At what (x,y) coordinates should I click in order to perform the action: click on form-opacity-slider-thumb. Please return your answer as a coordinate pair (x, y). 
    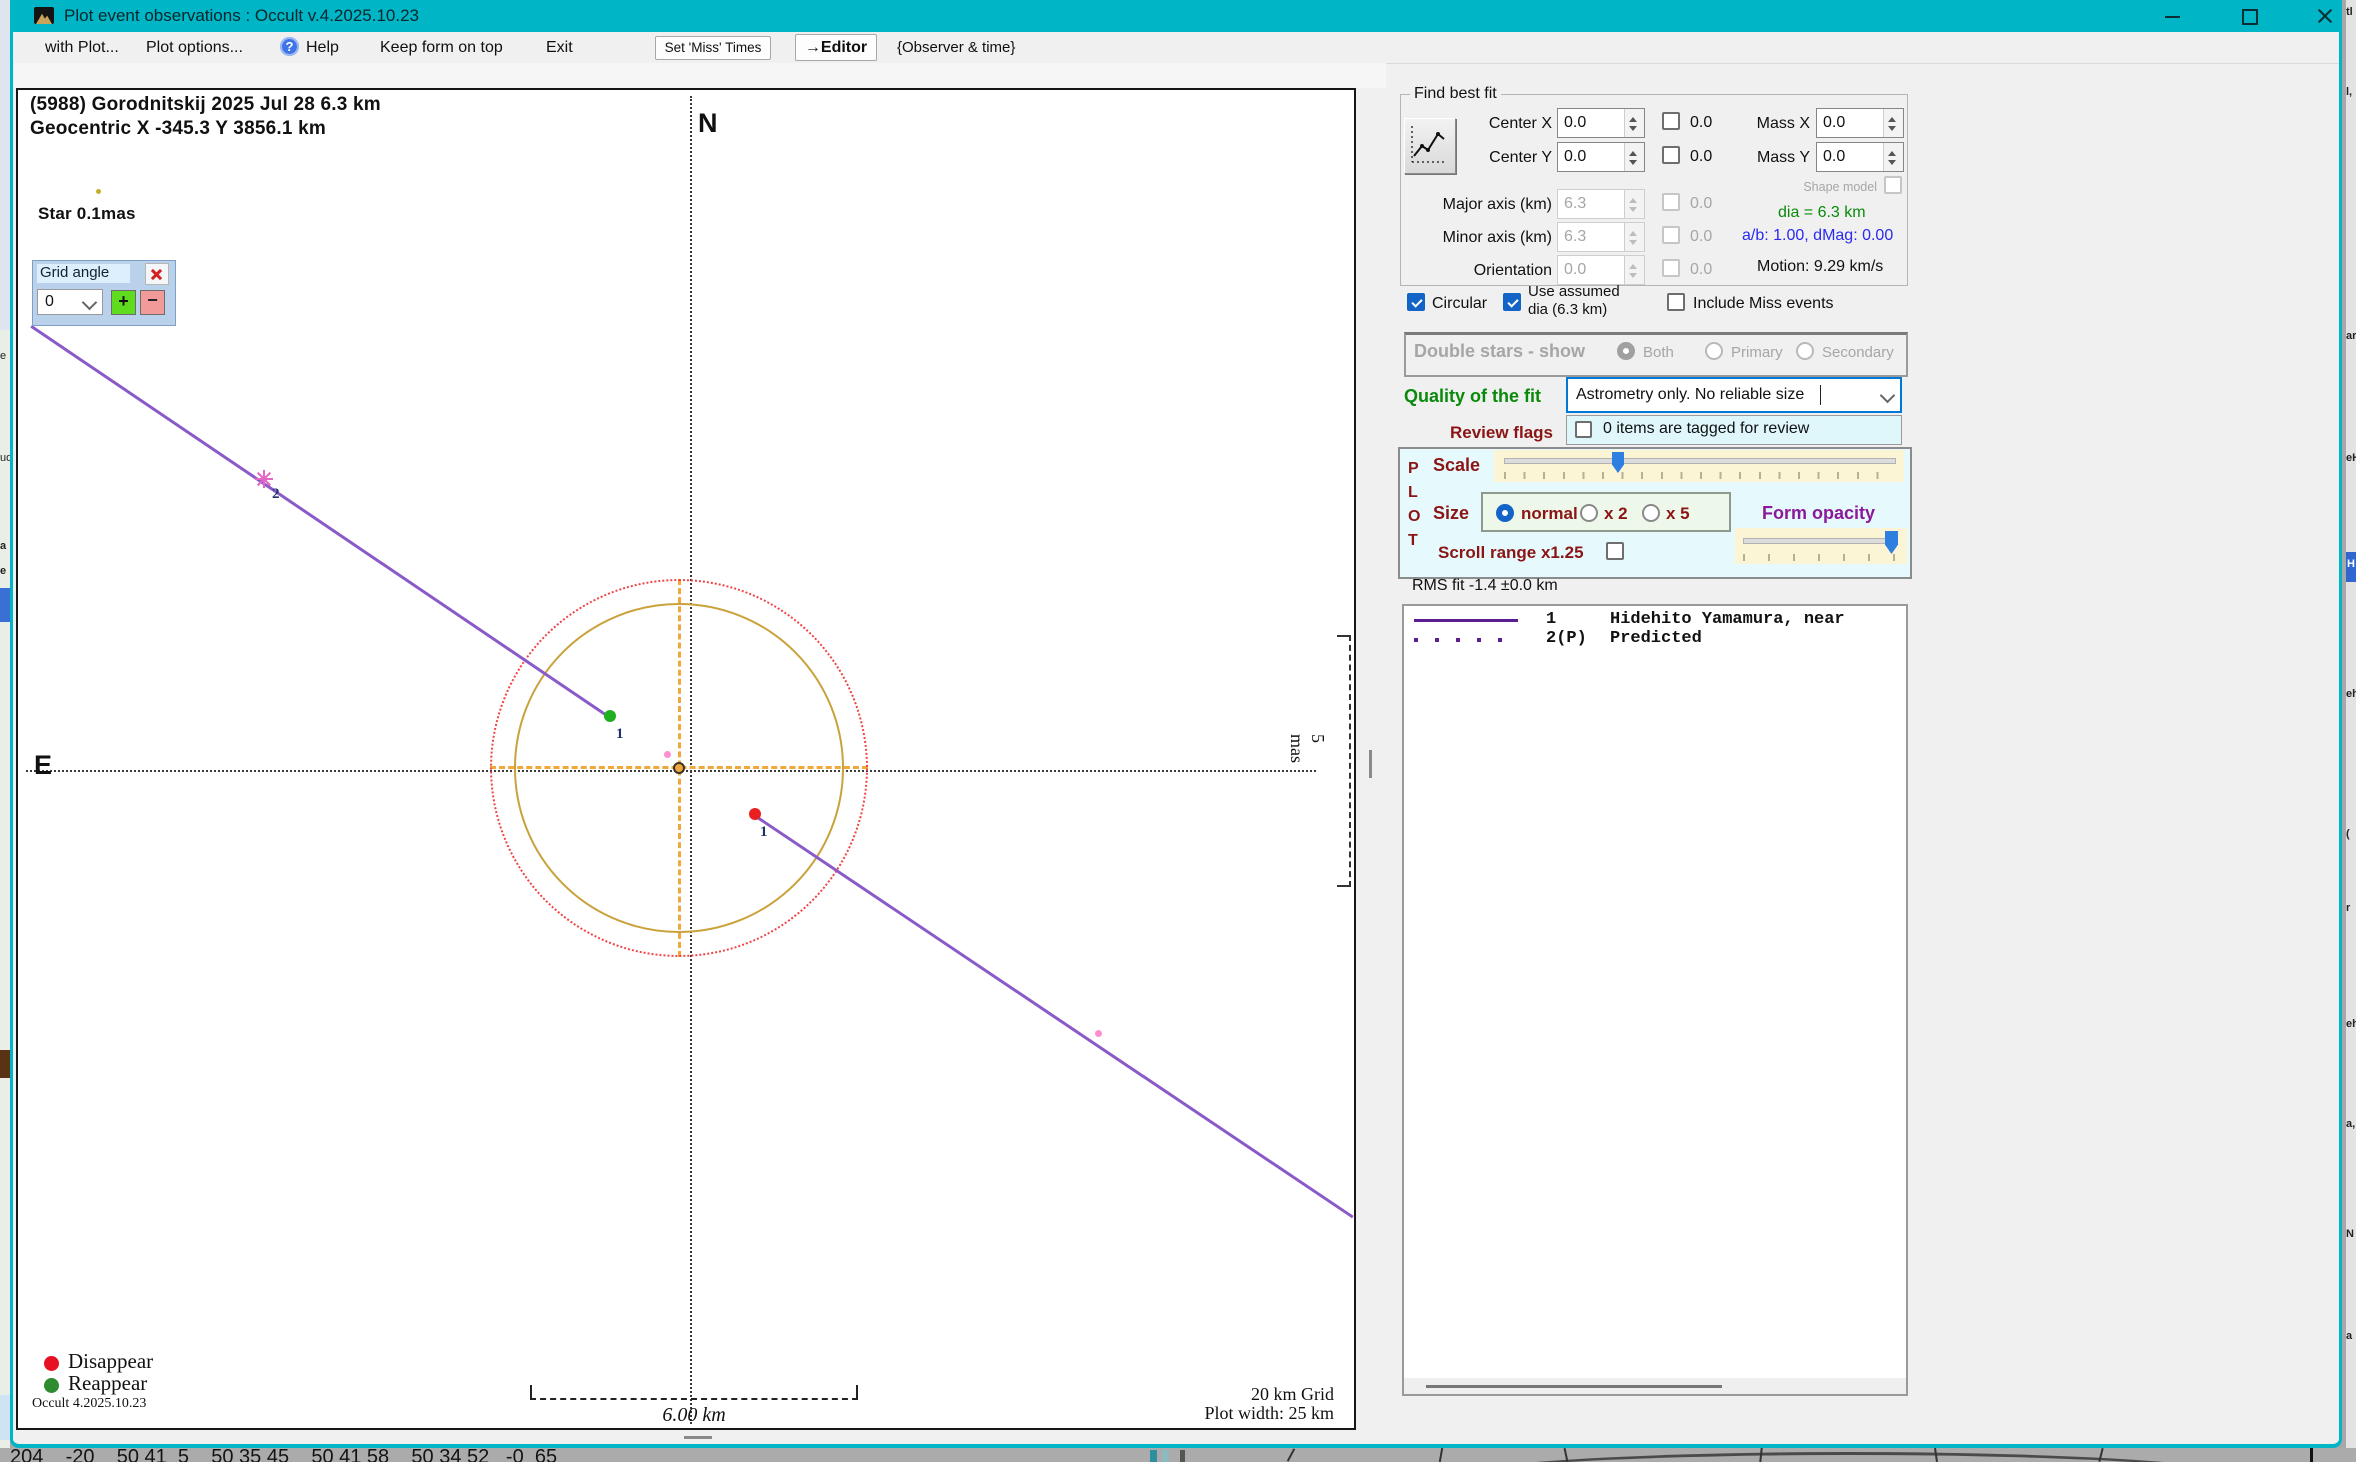
    Looking at the image, I should click on (1891, 542).